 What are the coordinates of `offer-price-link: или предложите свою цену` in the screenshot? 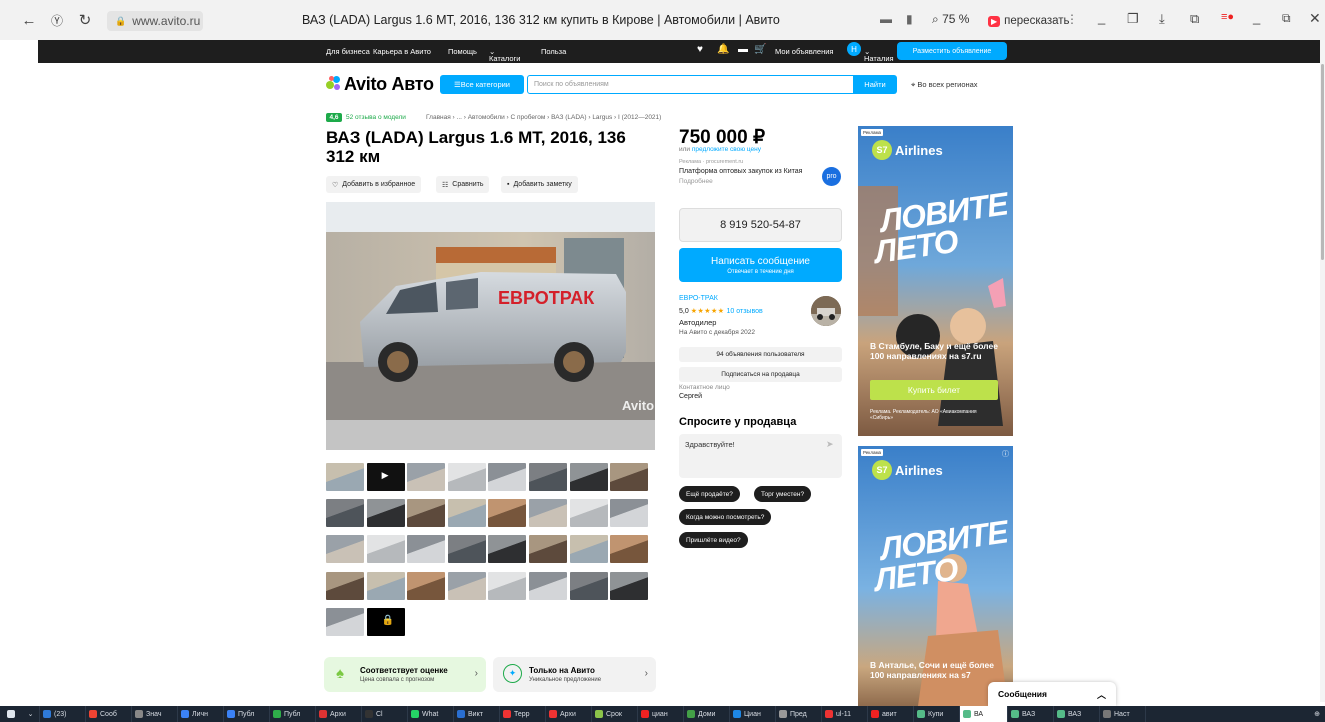 It's located at (720, 149).